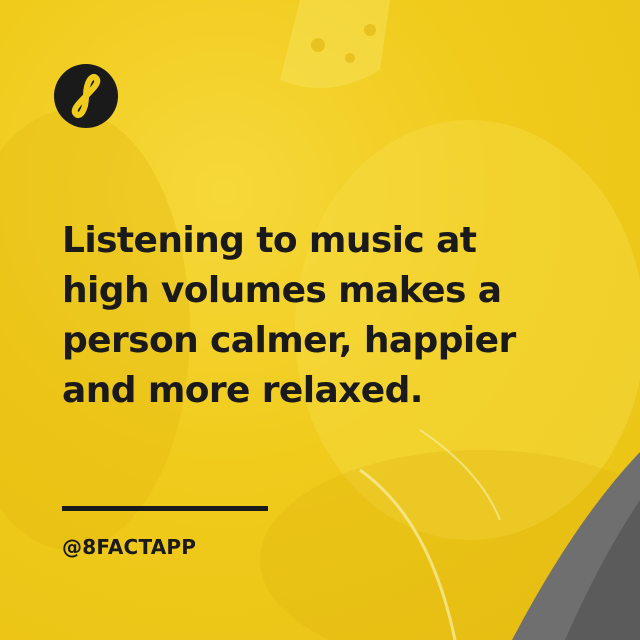  Describe the element at coordinates (165, 508) in the screenshot. I see `divider-line` at that location.